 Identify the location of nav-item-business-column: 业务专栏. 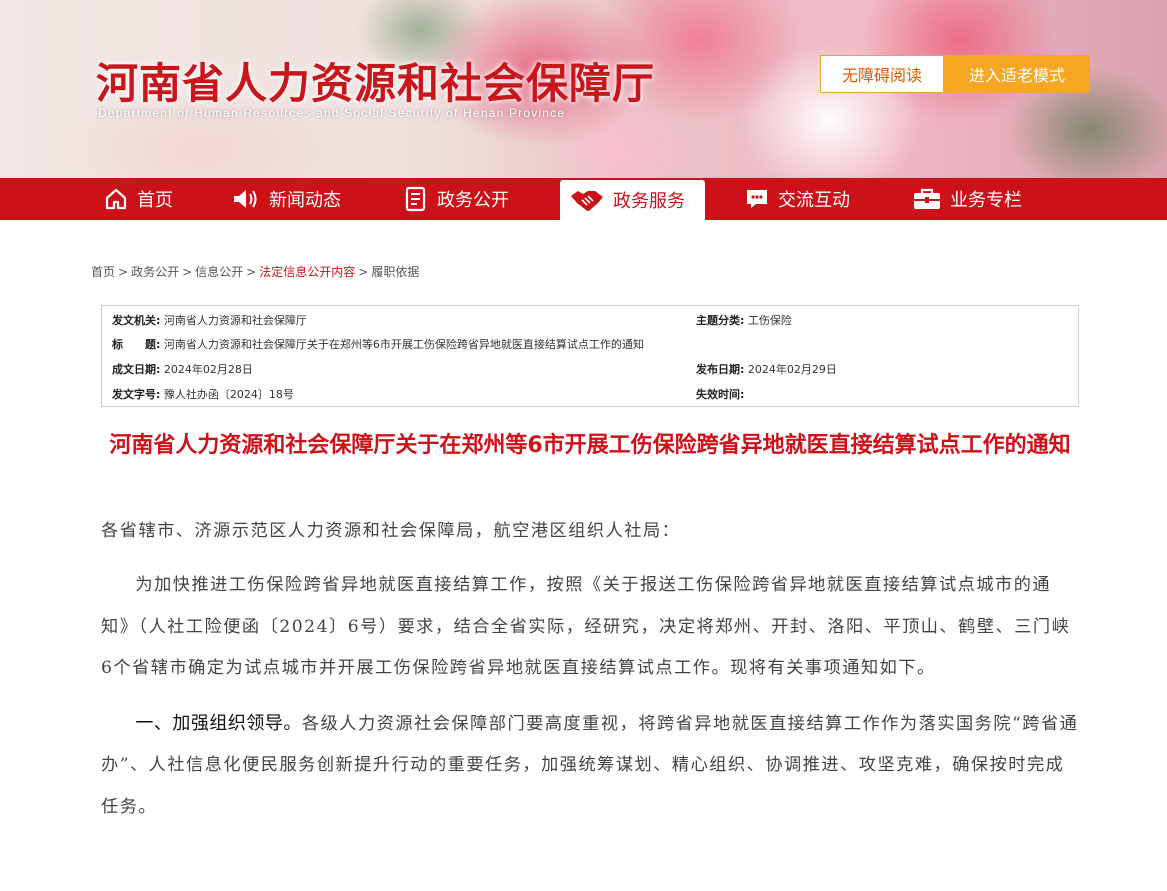
(967, 199).